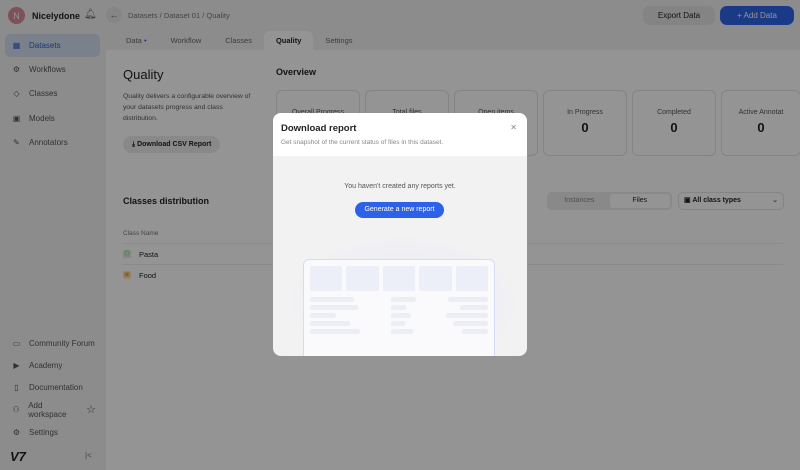  What do you see at coordinates (399, 210) in the screenshot?
I see `generate-report-button: Generate a new report` at bounding box center [399, 210].